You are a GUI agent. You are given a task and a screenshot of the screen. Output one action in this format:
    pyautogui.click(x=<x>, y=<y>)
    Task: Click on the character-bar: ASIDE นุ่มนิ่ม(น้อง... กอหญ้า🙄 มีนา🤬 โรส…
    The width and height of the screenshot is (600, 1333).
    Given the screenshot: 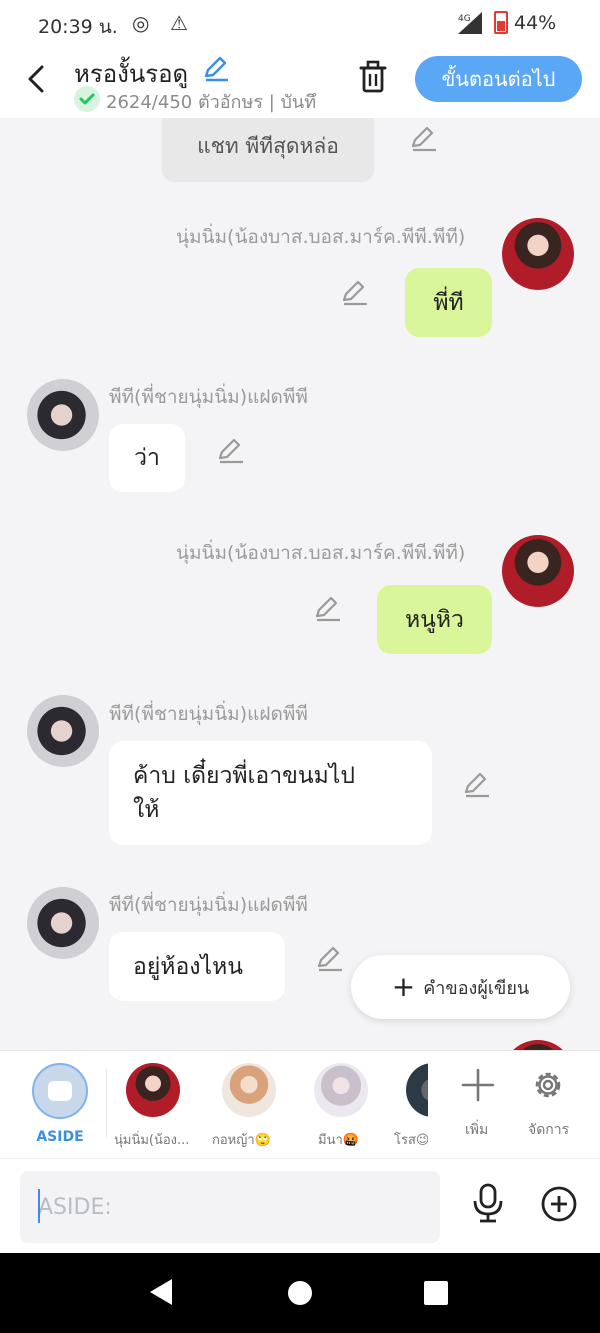 What is the action you would take?
    pyautogui.click(x=300, y=1104)
    